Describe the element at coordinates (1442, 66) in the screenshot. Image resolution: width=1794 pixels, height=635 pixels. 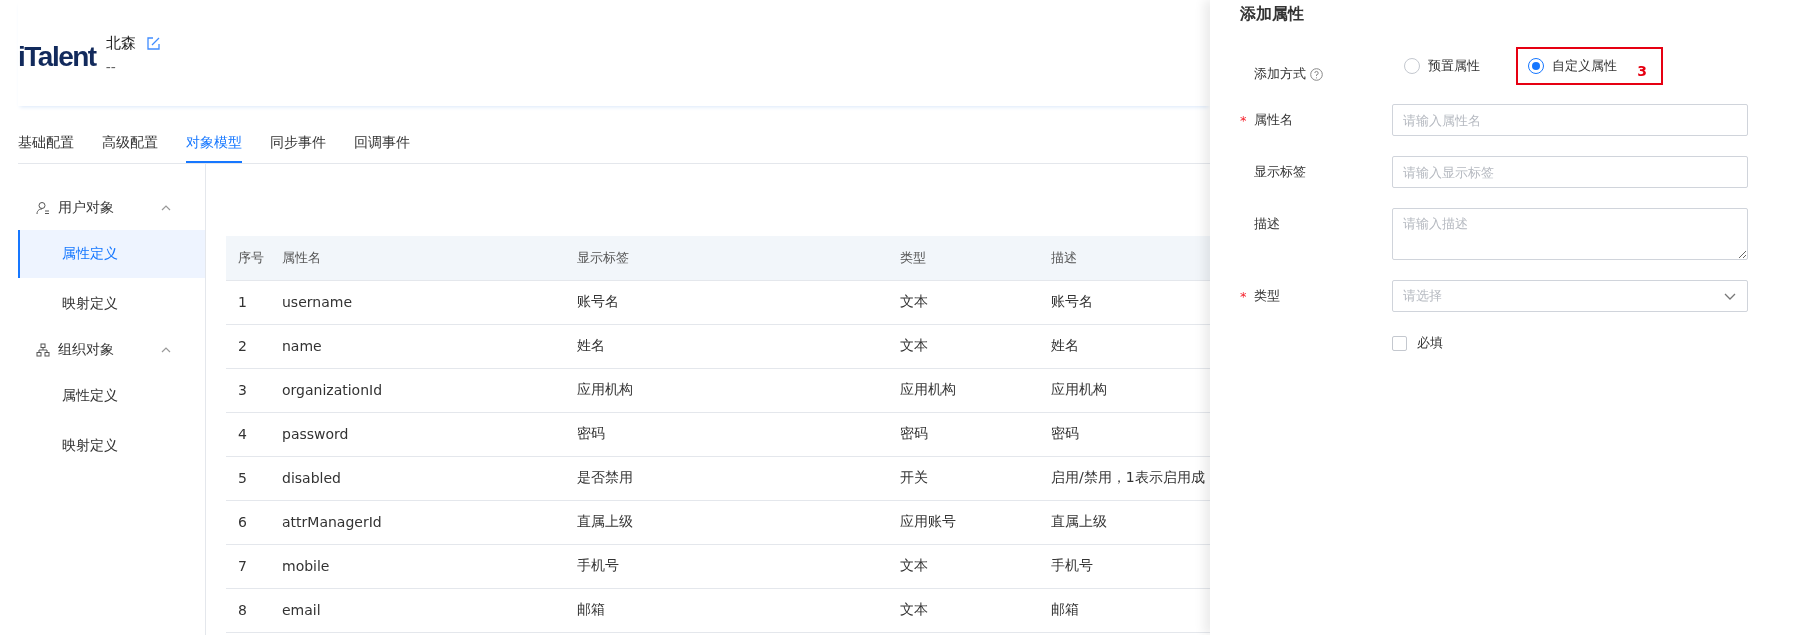
I see `radio-option: 预置属性` at that location.